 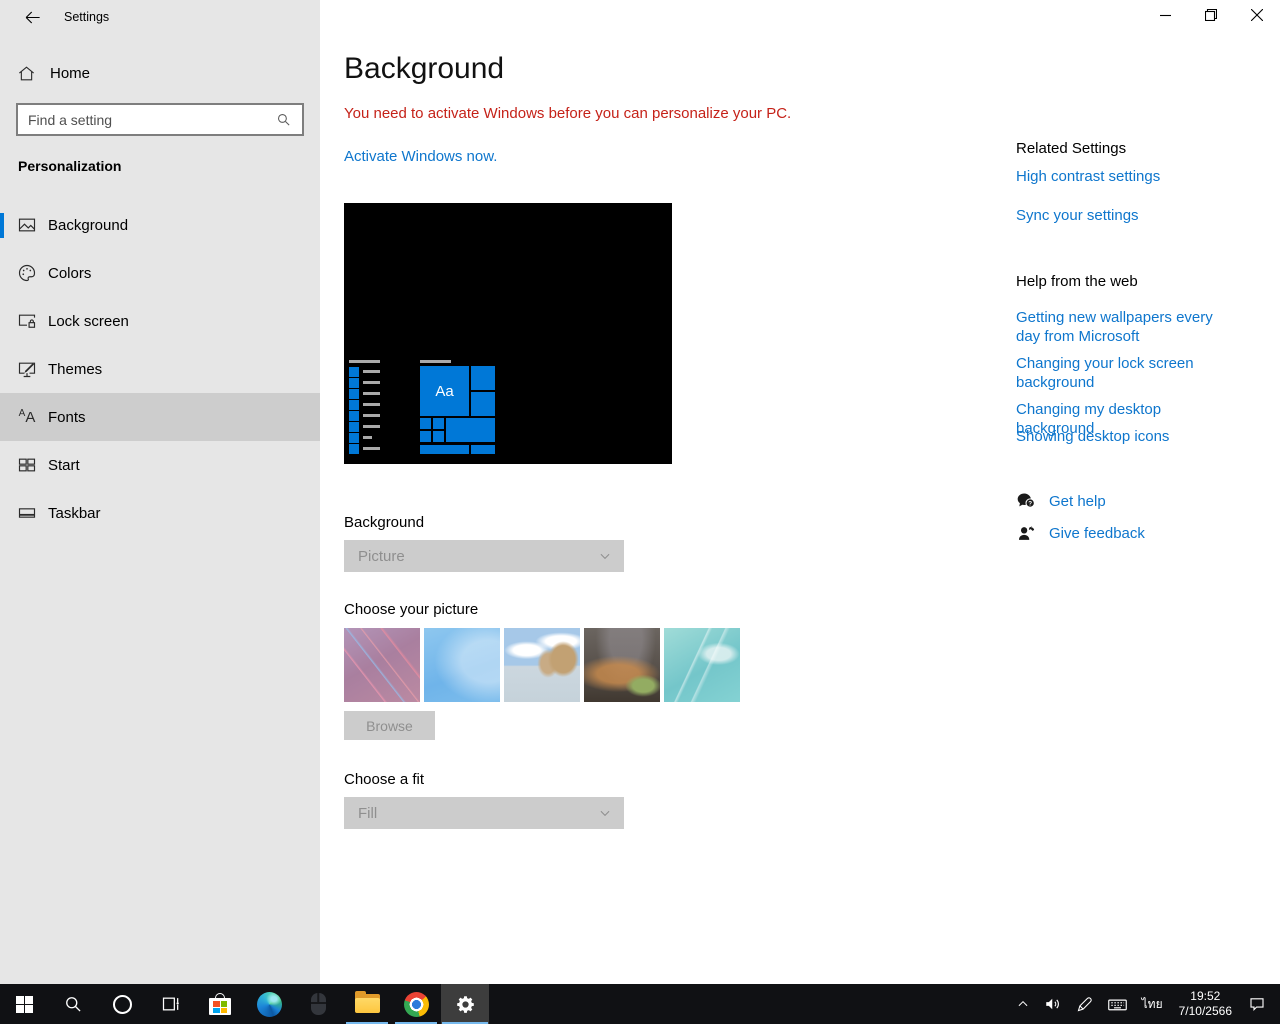 I want to click on preview-tile-aa: Aa, so click(x=444, y=391).